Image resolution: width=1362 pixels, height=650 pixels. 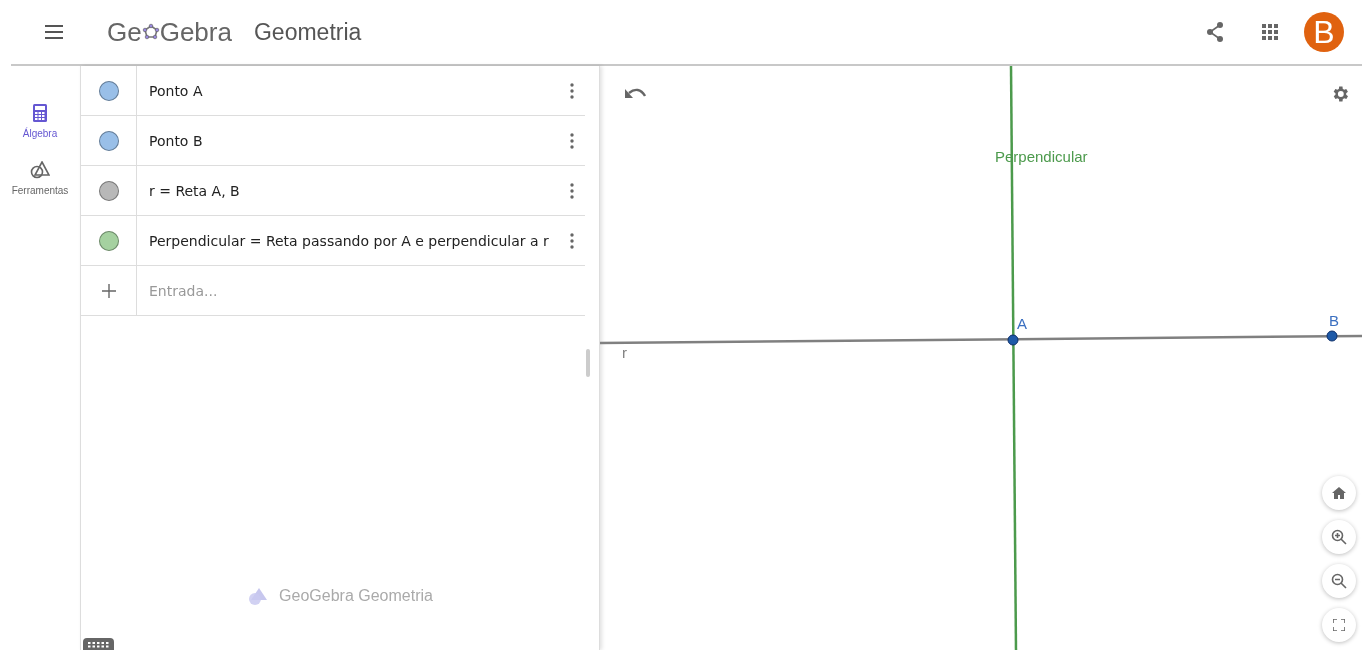 I want to click on algebra-entry: r = Reta A, B, so click(x=348, y=190).